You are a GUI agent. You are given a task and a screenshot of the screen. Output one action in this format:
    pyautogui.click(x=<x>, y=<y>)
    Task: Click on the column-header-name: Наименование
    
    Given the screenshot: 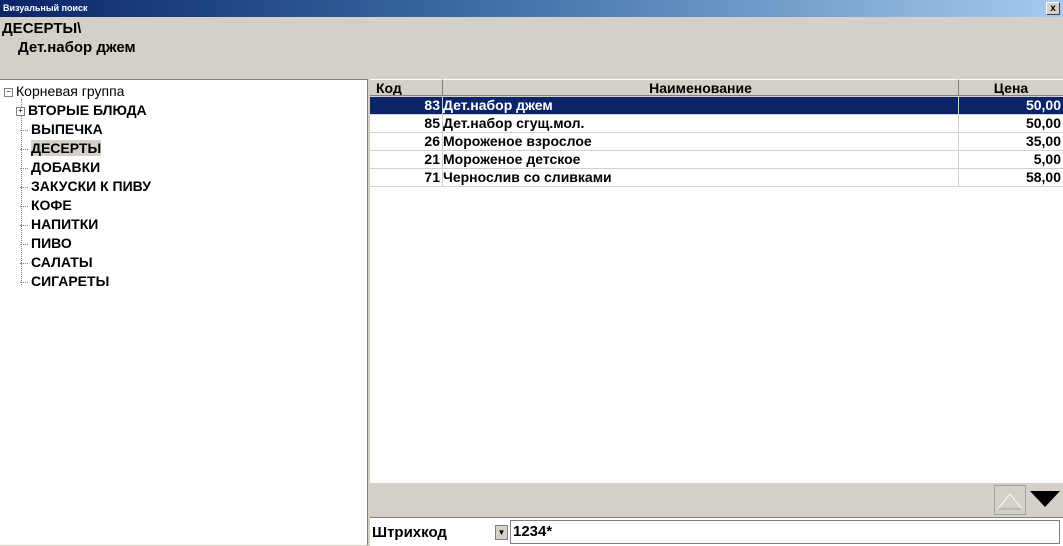 What is the action you would take?
    pyautogui.click(x=701, y=87)
    